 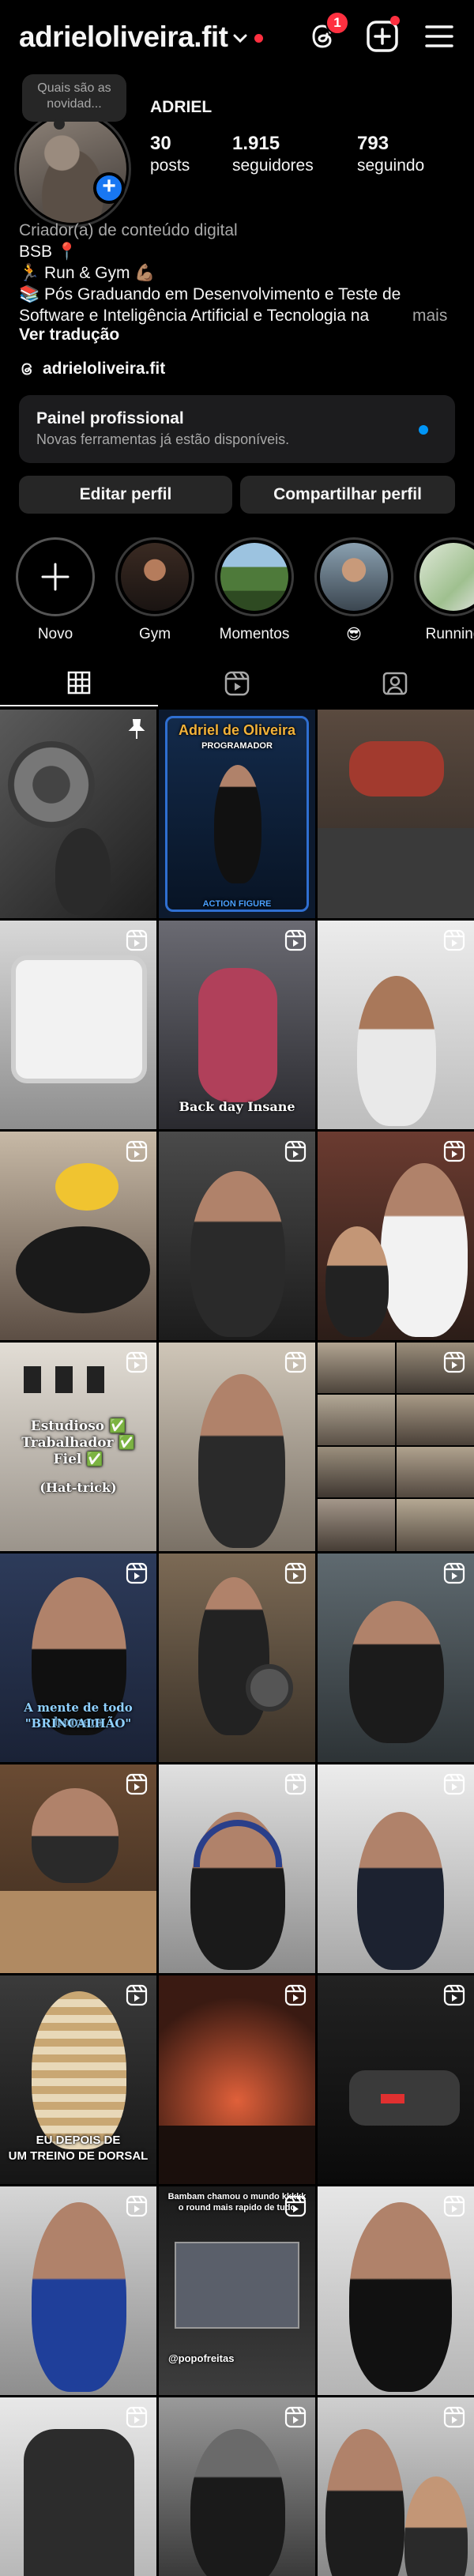 I want to click on highlight-running: Running, so click(x=443, y=590).